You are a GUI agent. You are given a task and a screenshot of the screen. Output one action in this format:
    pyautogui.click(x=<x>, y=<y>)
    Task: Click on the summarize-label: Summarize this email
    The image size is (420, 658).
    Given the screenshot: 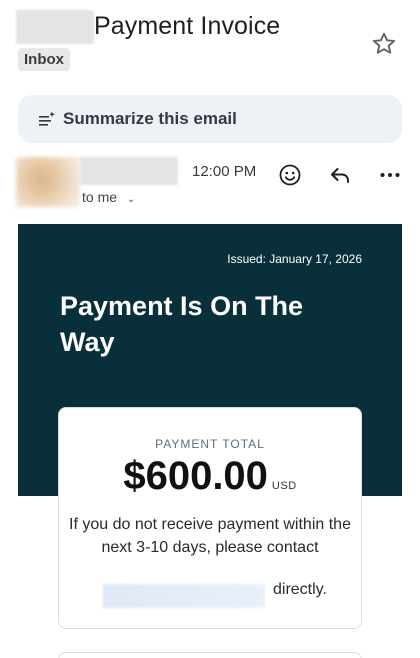 What is the action you would take?
    pyautogui.click(x=150, y=118)
    